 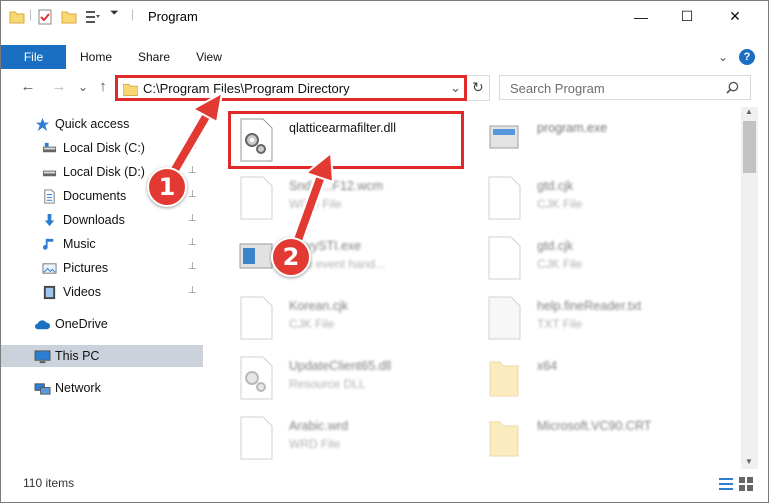 I want to click on callout-arrows, so click(x=250, y=174).